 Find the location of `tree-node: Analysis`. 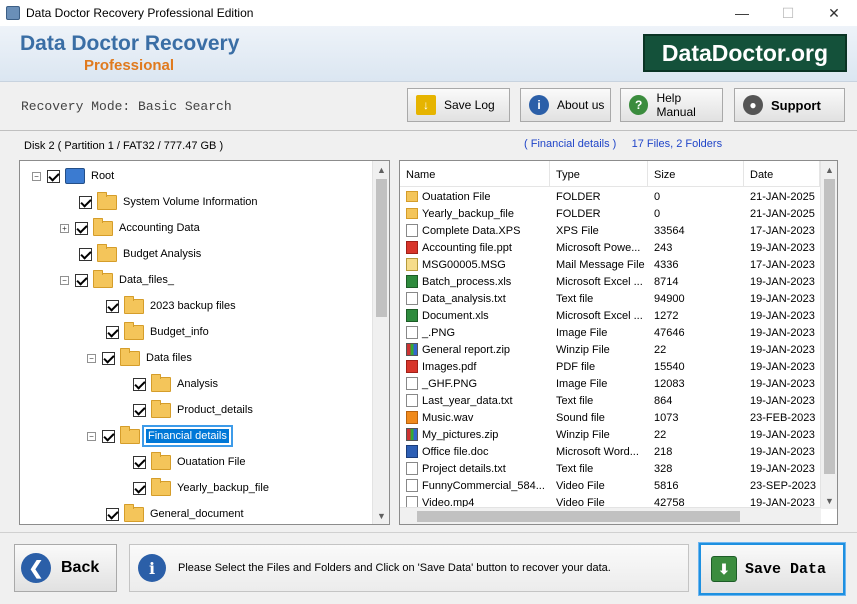

tree-node: Analysis is located at coordinates (175, 384).